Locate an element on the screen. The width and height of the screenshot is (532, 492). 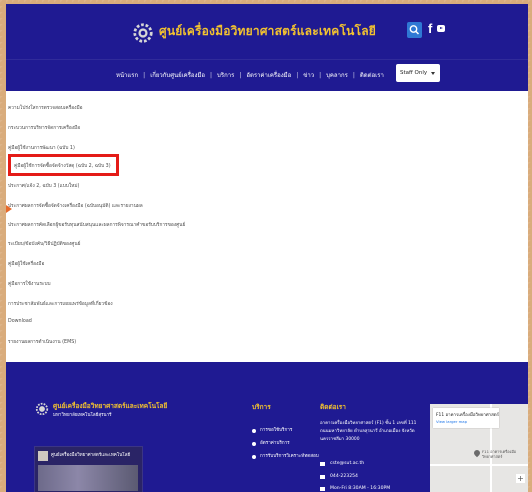
map-place-label: F11 อาคารเครื่องมือวิทยาศาสตร์ is located at coordinates (499, 454).